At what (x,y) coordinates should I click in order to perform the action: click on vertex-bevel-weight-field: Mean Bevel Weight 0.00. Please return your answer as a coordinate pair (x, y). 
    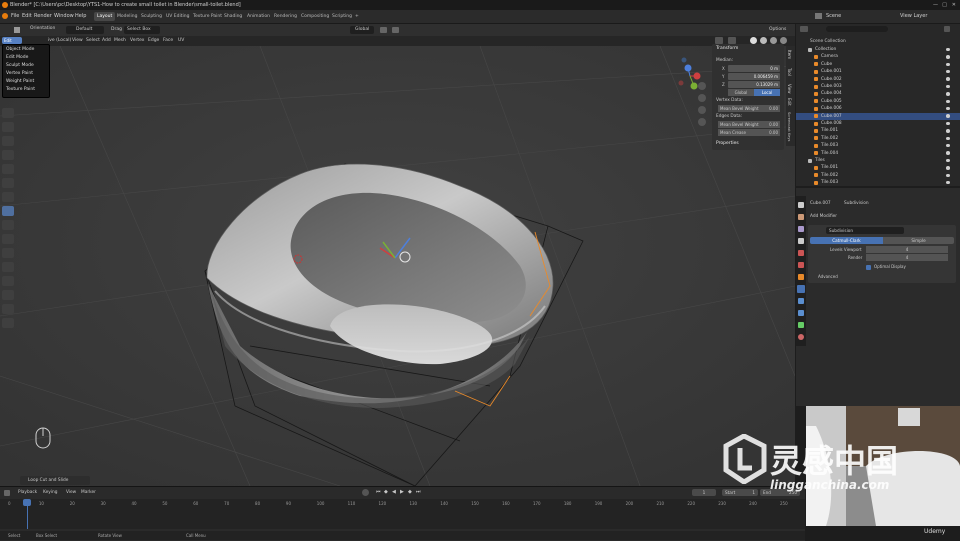
    Looking at the image, I should click on (749, 108).